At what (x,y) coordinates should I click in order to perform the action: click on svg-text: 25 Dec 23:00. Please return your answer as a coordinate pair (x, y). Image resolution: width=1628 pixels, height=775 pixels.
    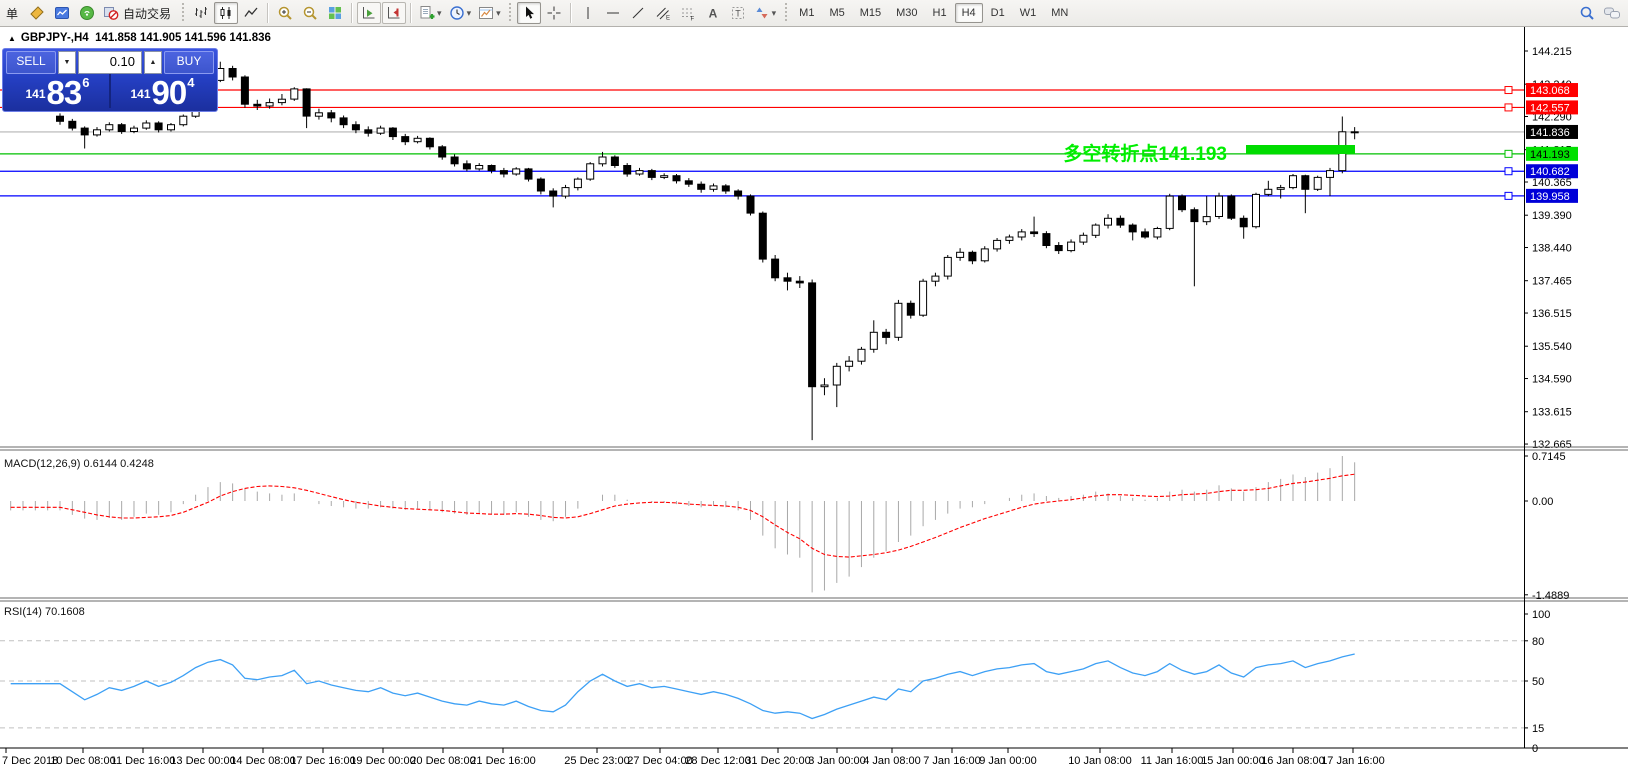
    Looking at the image, I should click on (596, 761).